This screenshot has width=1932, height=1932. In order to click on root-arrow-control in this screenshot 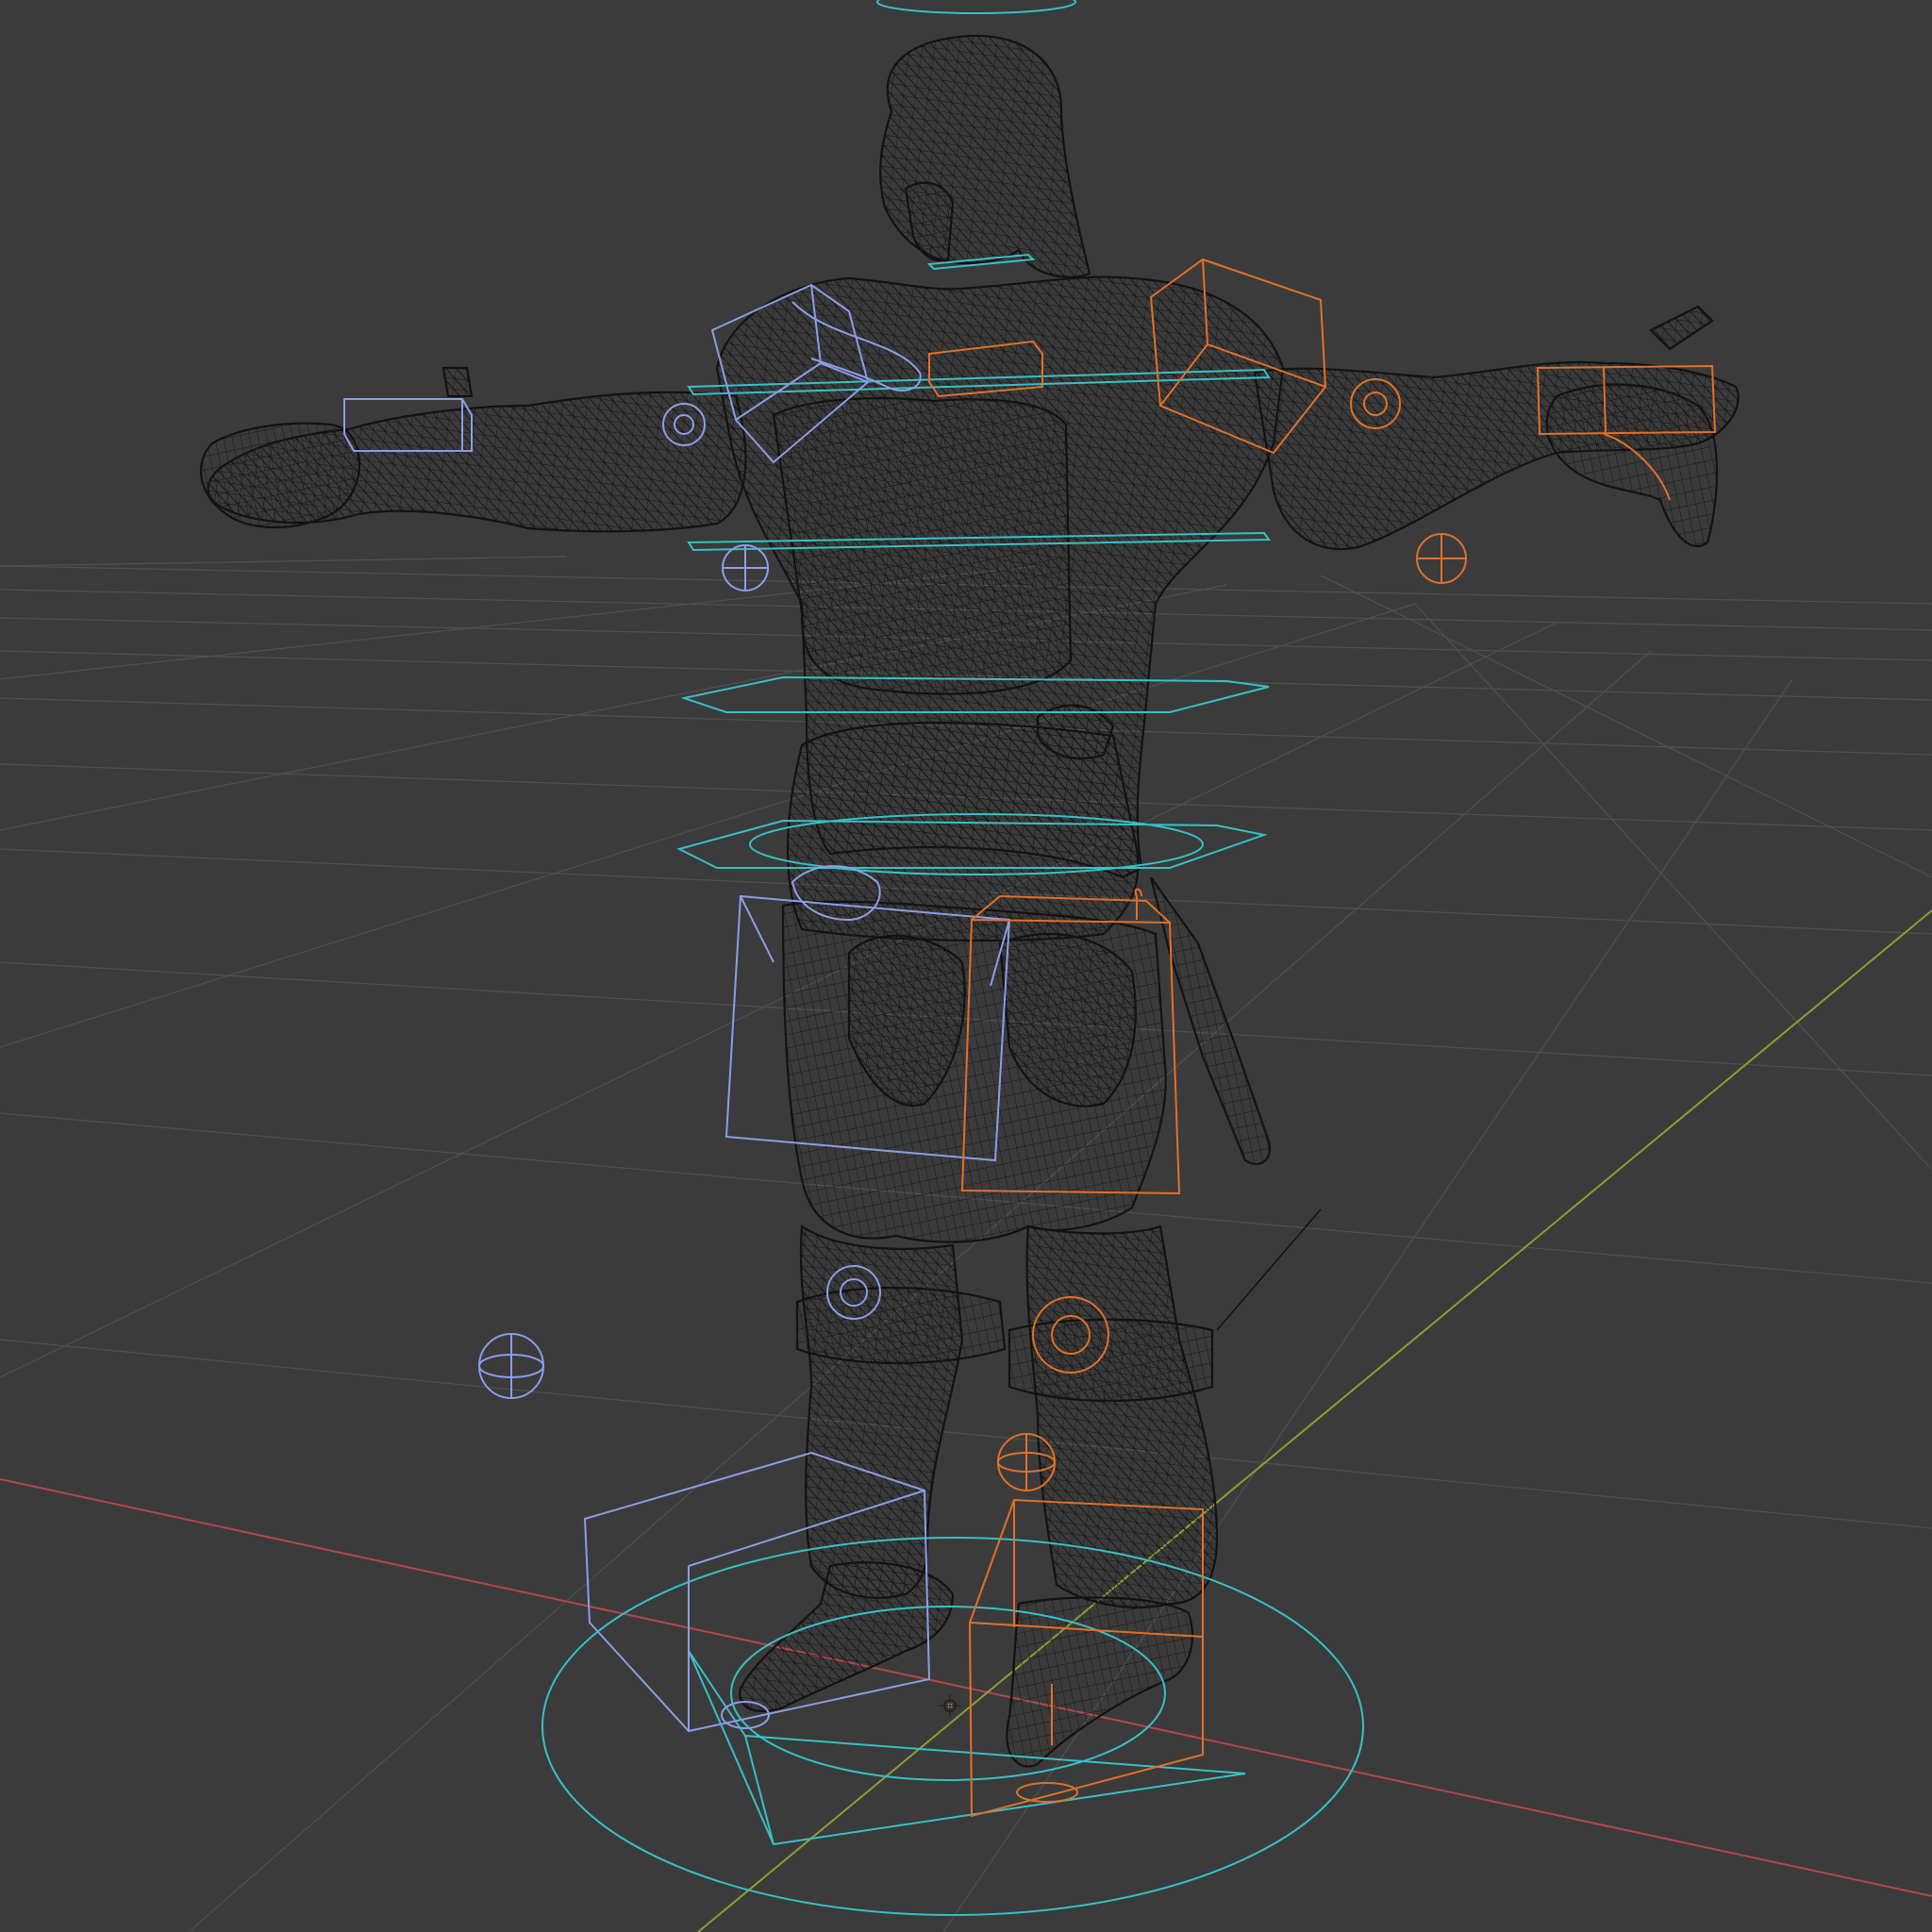, I will do `click(994, 1790)`.